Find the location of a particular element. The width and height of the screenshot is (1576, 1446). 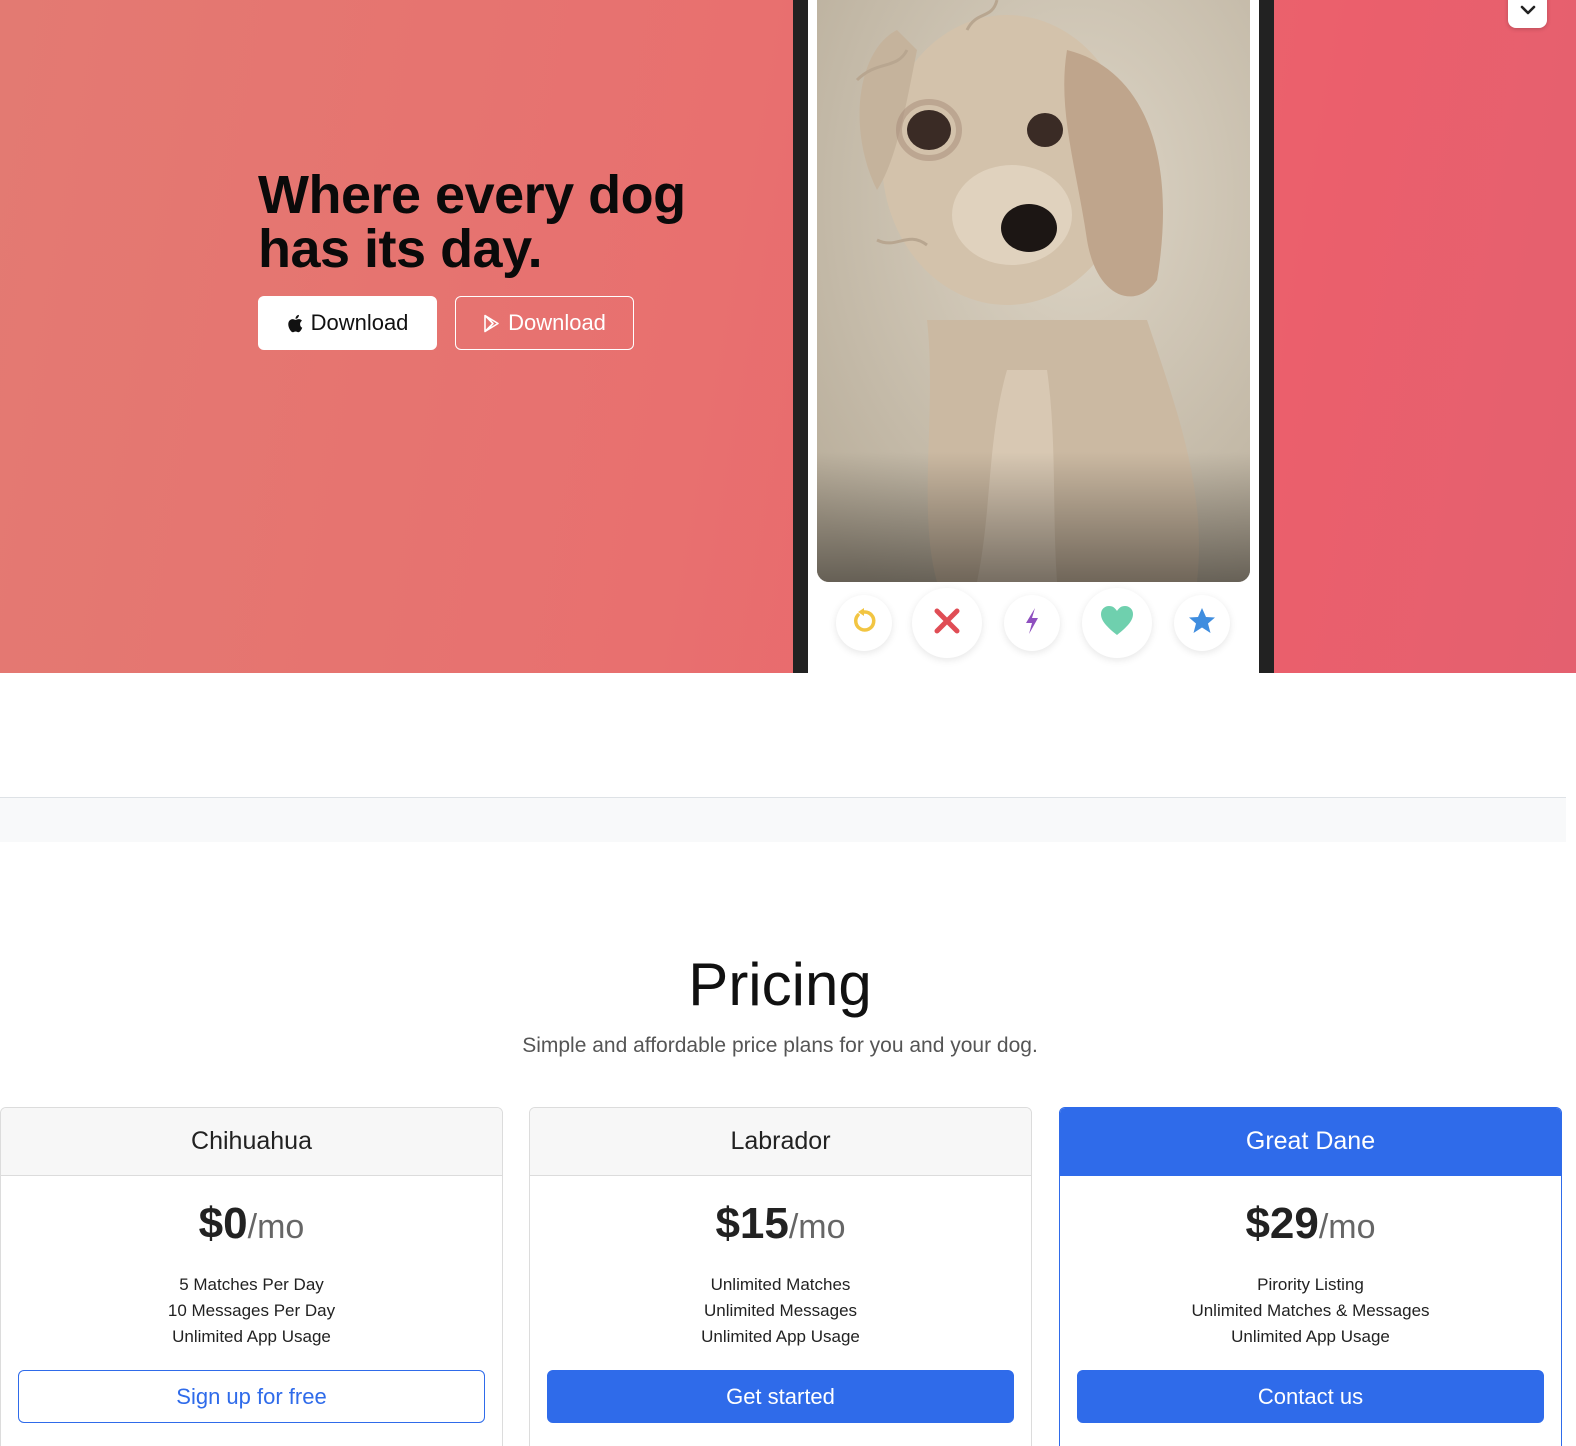

get-started-button: Get started is located at coordinates (780, 1396).